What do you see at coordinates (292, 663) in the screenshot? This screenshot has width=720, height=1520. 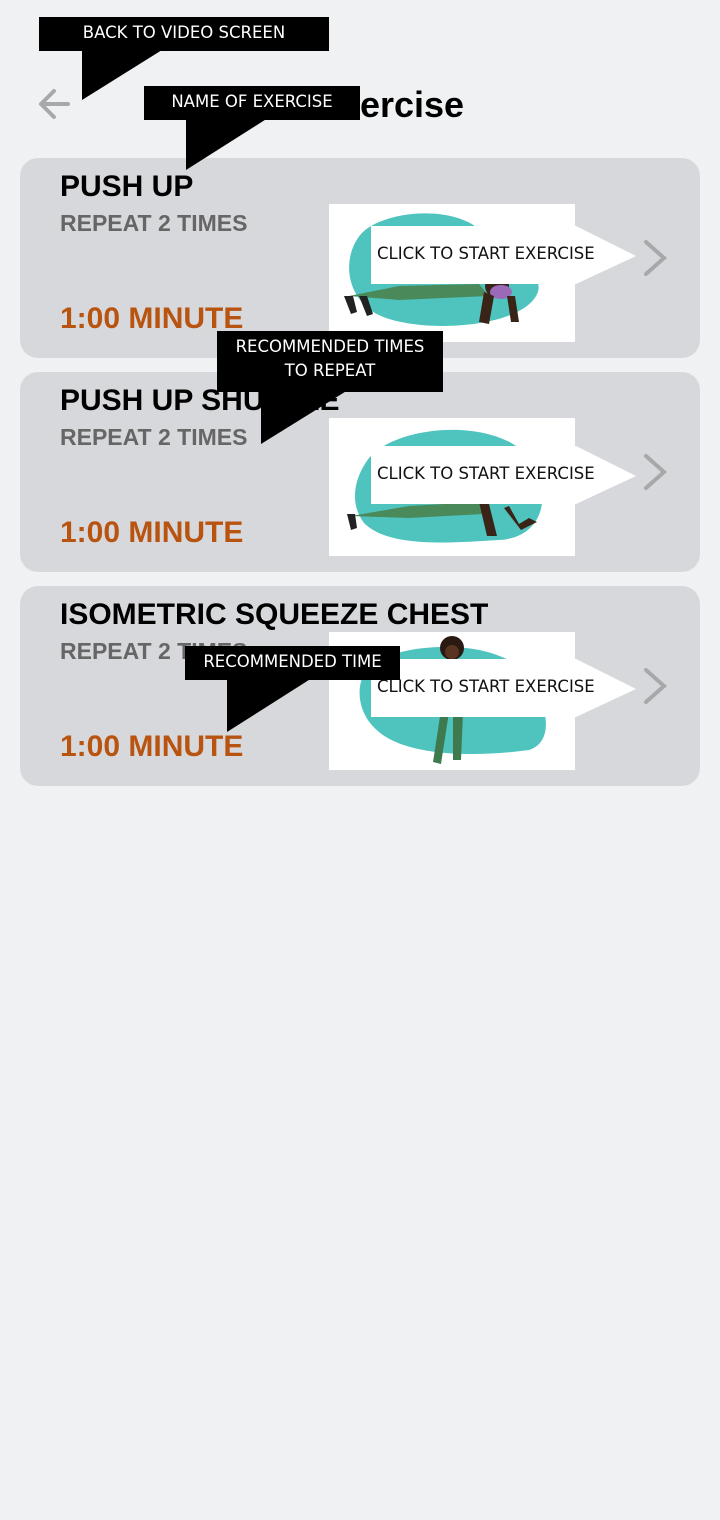 I see `annotation-time-label: RECOMMENDED TIME` at bounding box center [292, 663].